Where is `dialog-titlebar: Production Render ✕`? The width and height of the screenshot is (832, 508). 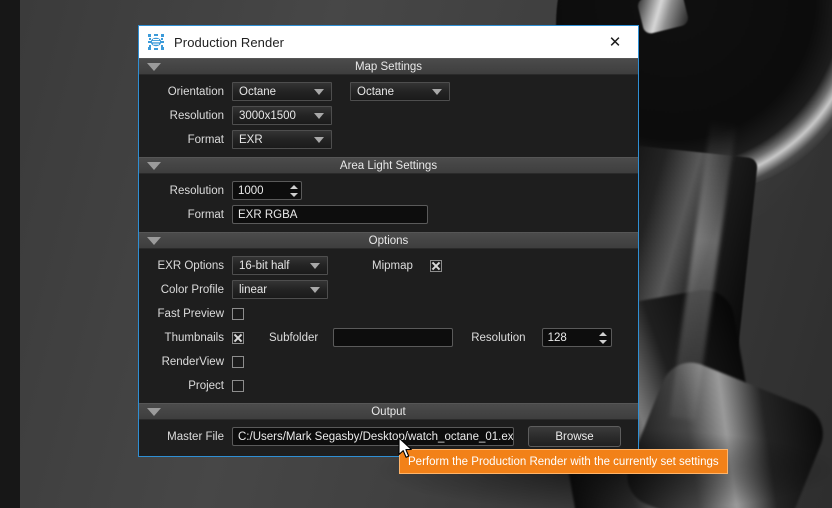
dialog-titlebar: Production Render ✕ is located at coordinates (388, 42).